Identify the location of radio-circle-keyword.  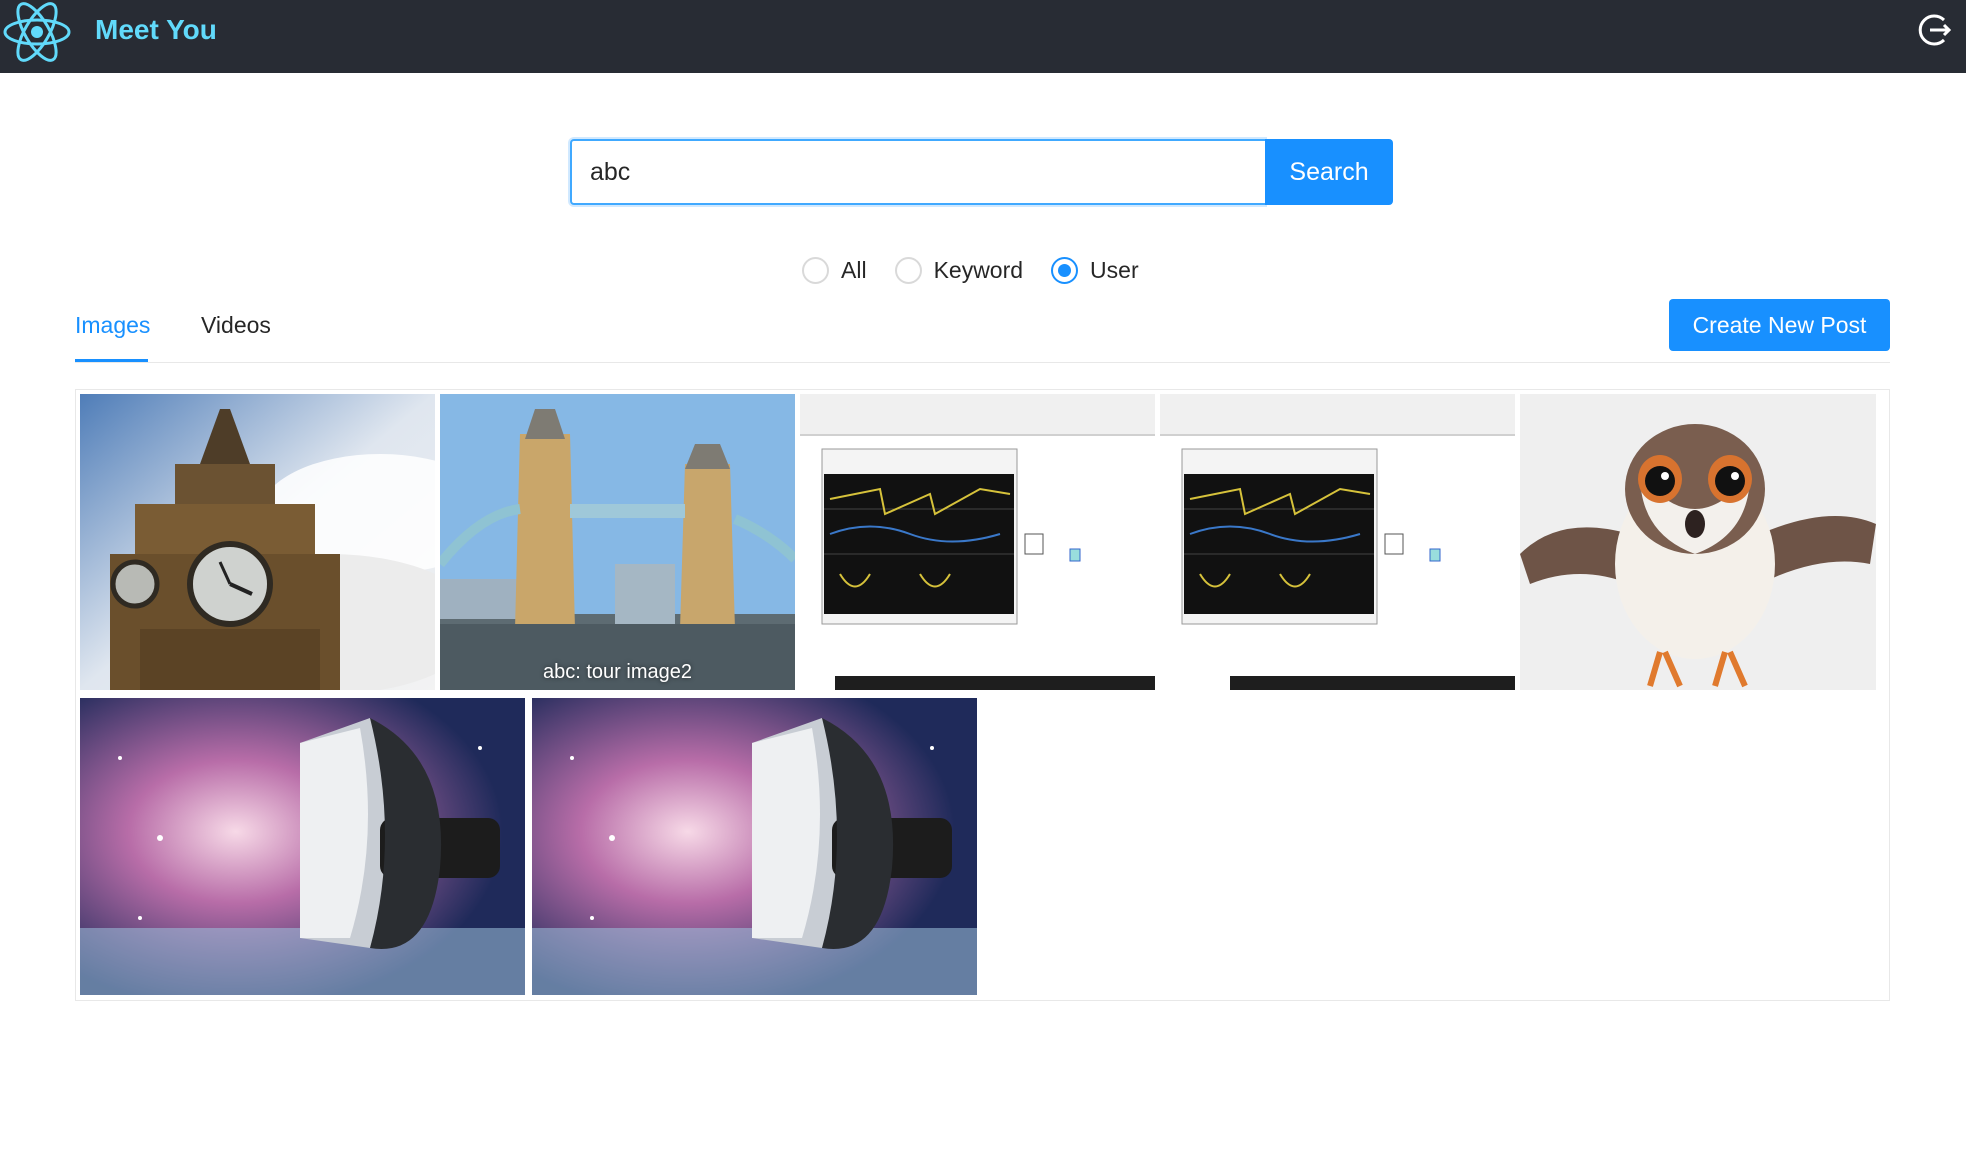
(908, 270).